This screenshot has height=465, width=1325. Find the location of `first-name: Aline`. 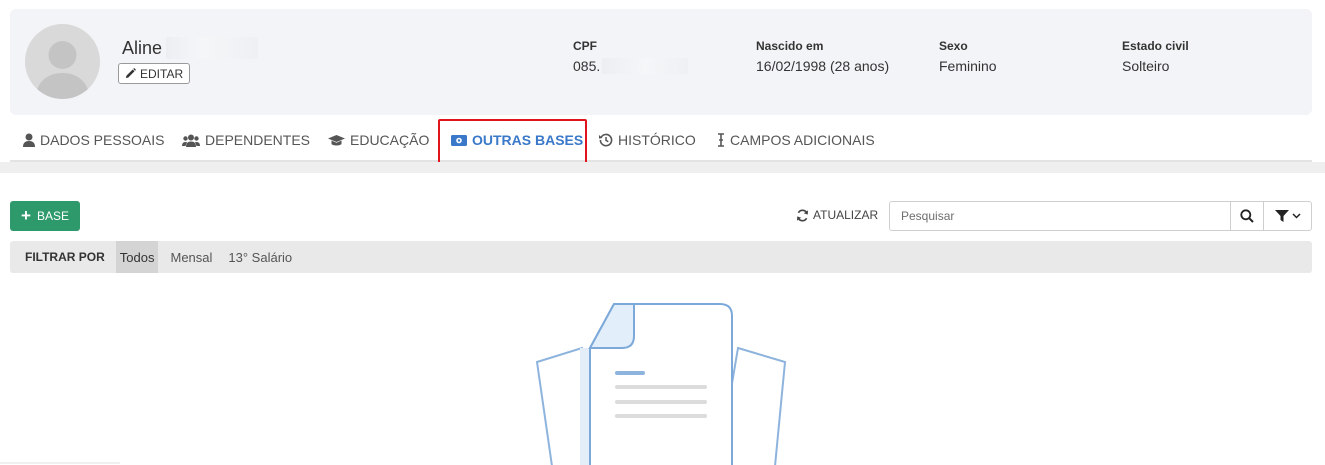

first-name: Aline is located at coordinates (142, 47).